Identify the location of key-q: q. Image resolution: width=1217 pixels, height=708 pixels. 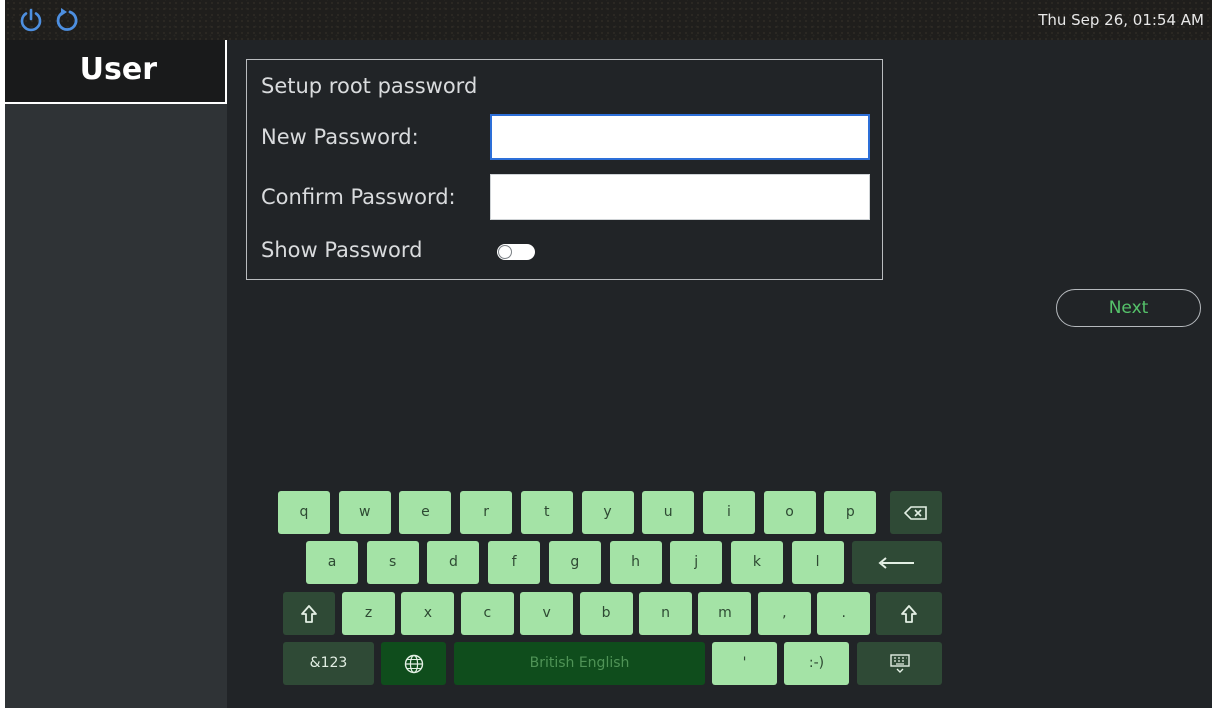
(304, 512).